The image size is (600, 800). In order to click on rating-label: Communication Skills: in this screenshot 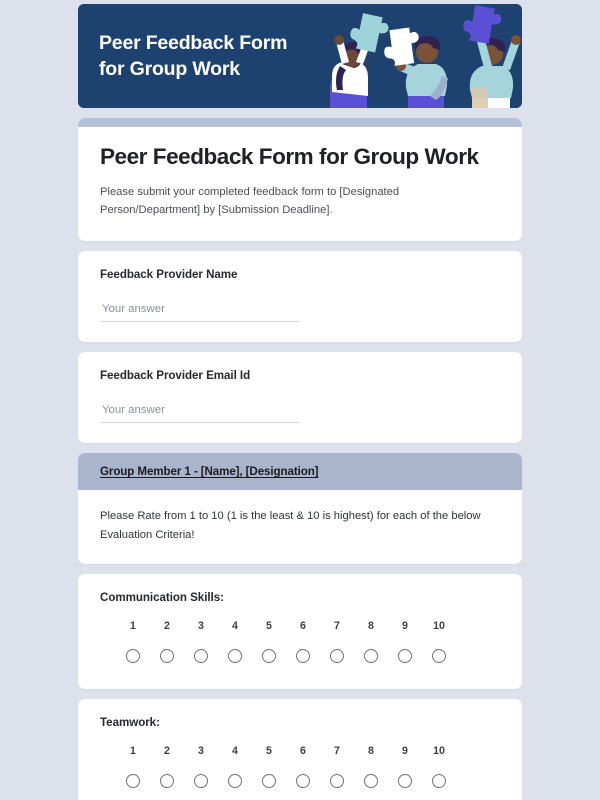, I will do `click(162, 597)`.